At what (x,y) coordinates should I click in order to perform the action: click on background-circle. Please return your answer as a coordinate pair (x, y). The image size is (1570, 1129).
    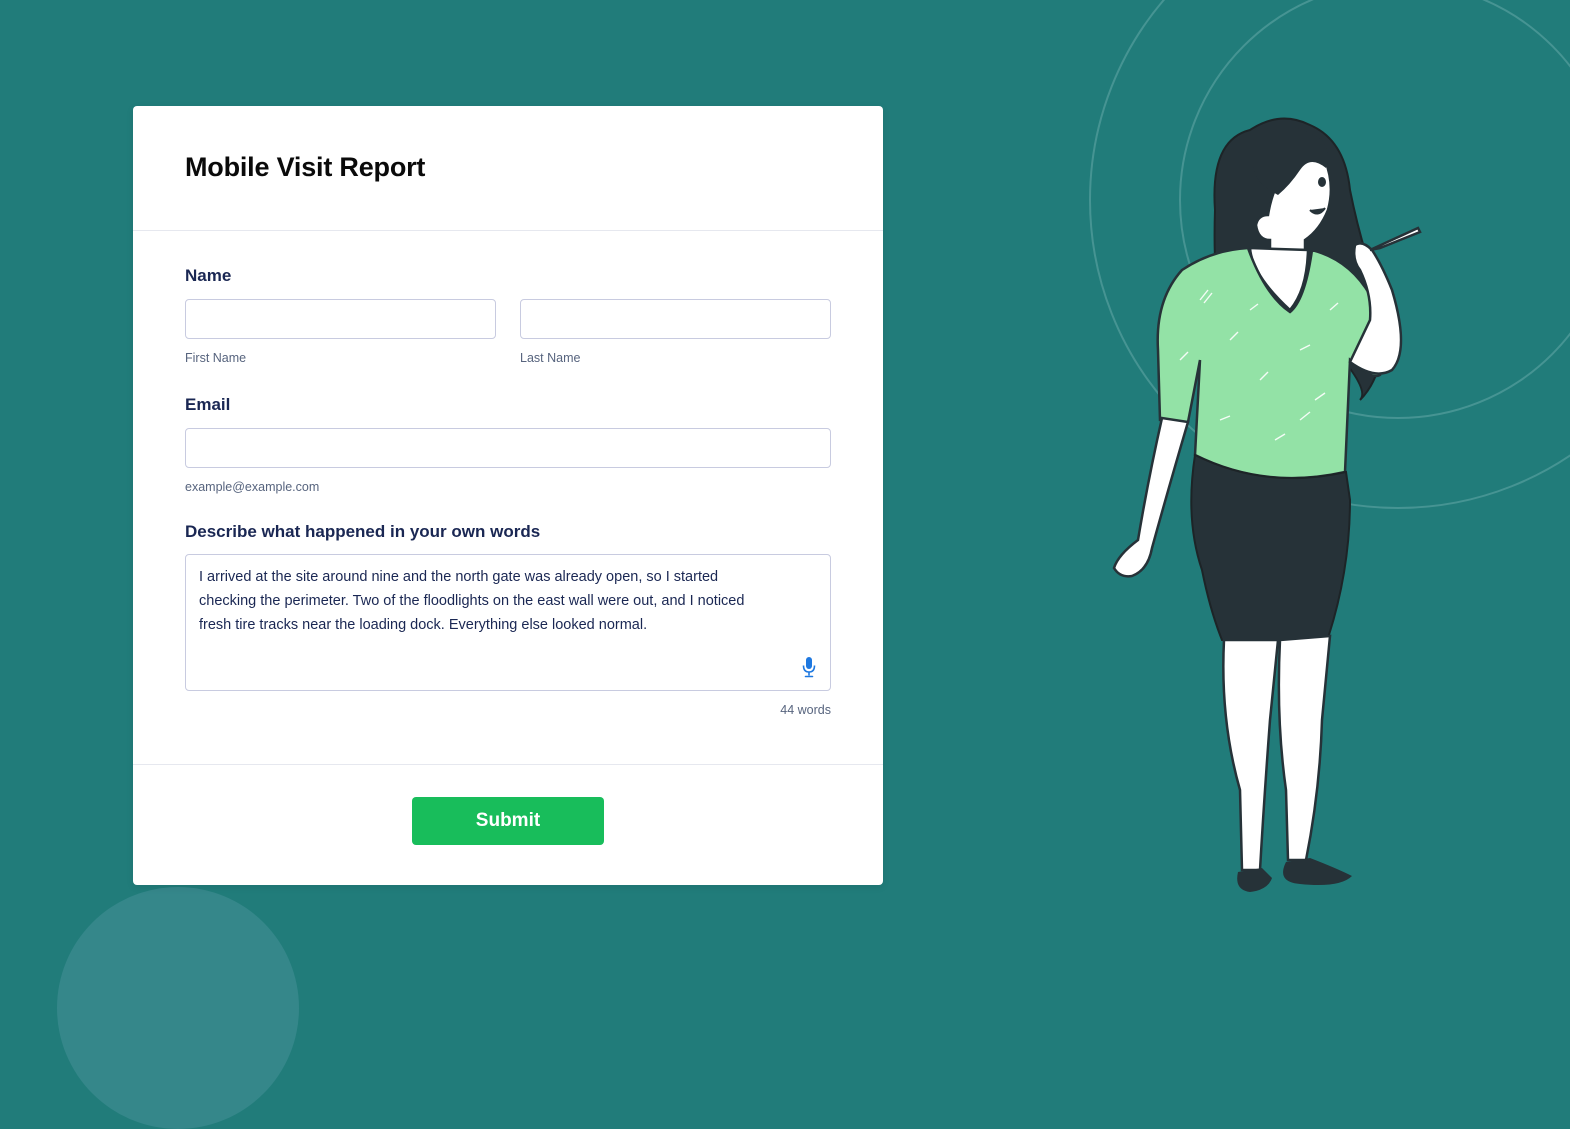
    Looking at the image, I should click on (178, 1008).